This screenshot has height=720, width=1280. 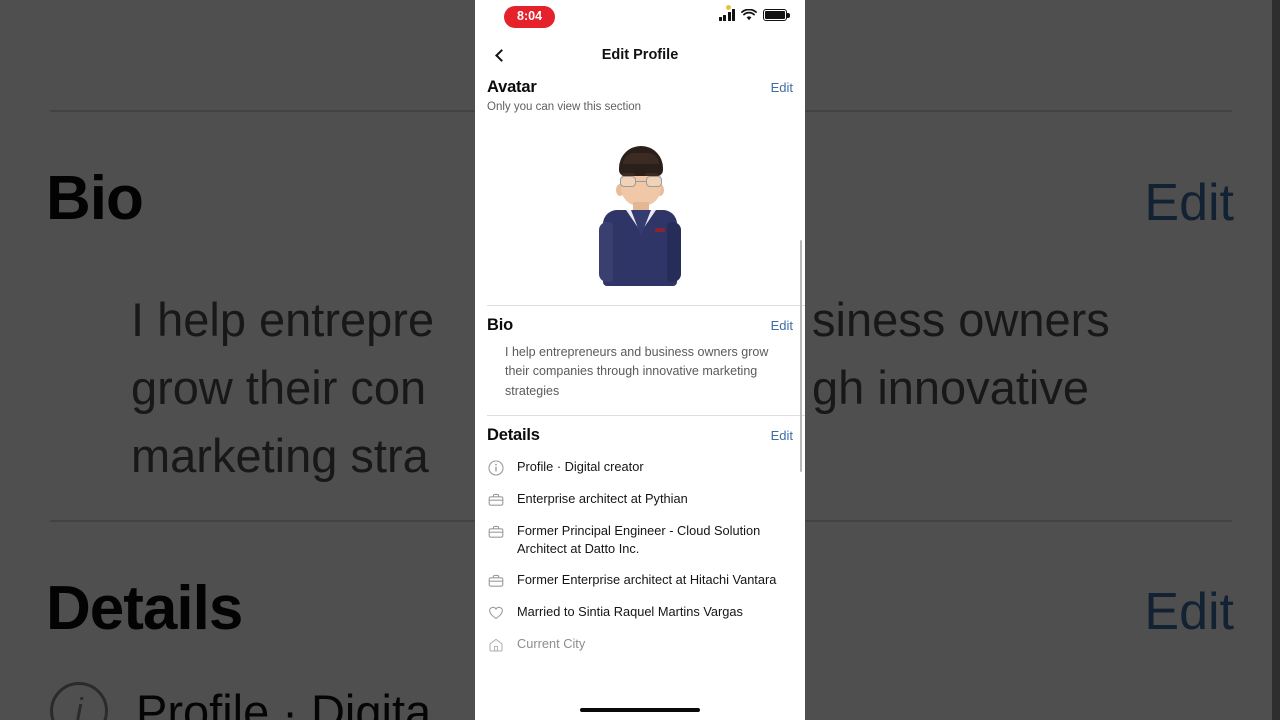 What do you see at coordinates (782, 435) in the screenshot?
I see `details-edit-link: Edit` at bounding box center [782, 435].